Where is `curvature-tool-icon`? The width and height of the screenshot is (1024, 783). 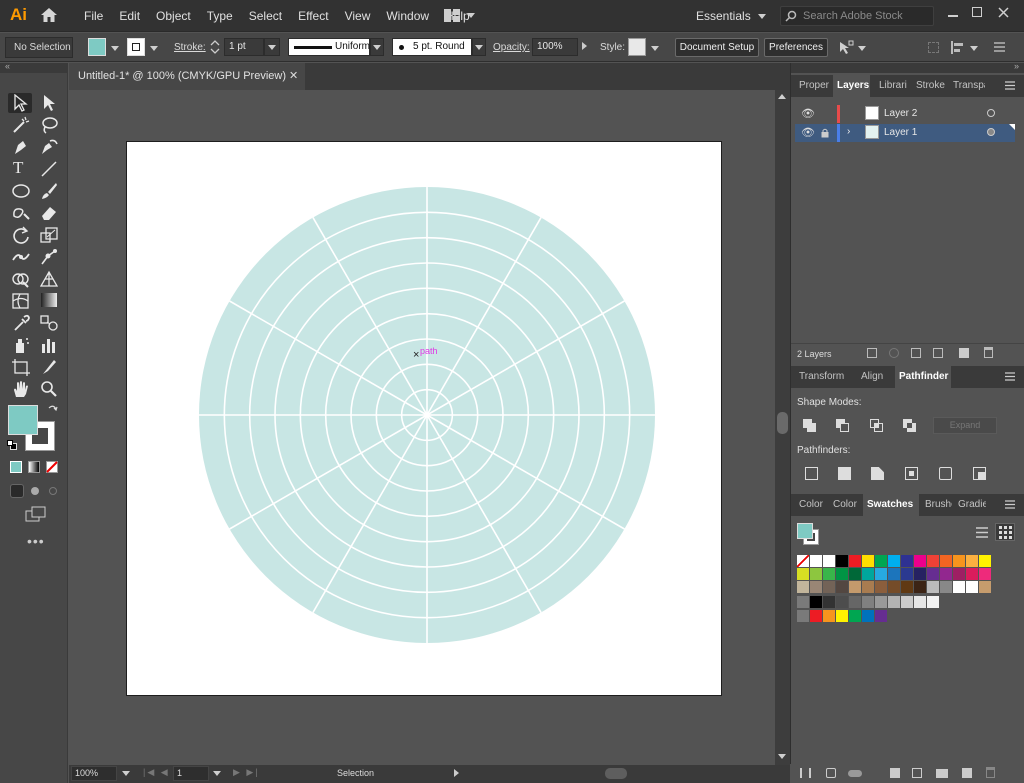 curvature-tool-icon is located at coordinates (49, 147).